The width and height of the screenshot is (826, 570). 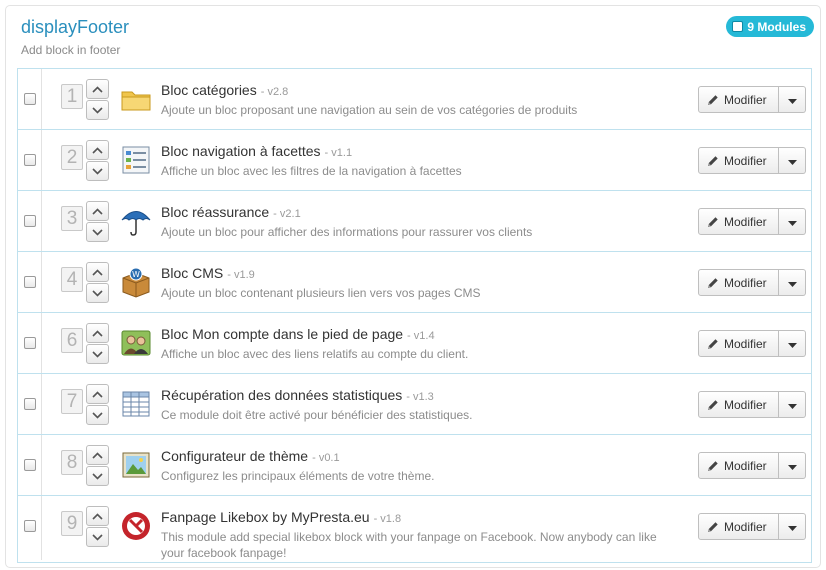 What do you see at coordinates (136, 404) in the screenshot?
I see `spreadsheet-icon` at bounding box center [136, 404].